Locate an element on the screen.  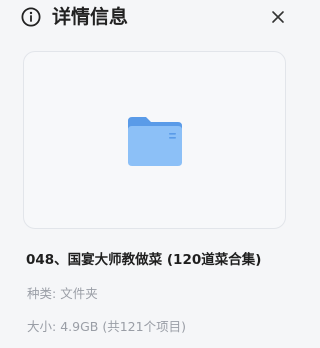
close-button is located at coordinates (278, 17).